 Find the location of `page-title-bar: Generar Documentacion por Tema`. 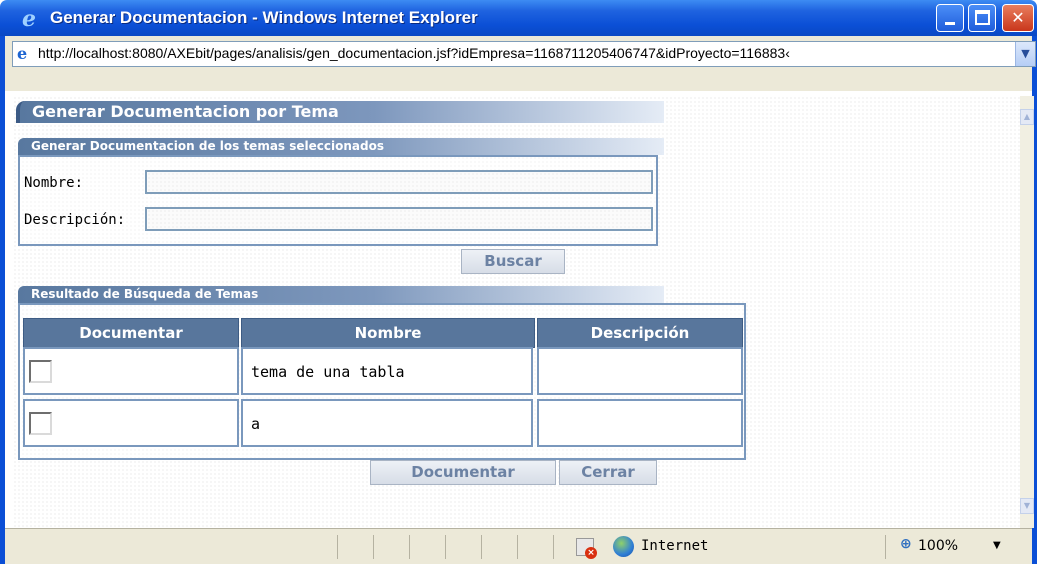

page-title-bar: Generar Documentacion por Tema is located at coordinates (340, 112).